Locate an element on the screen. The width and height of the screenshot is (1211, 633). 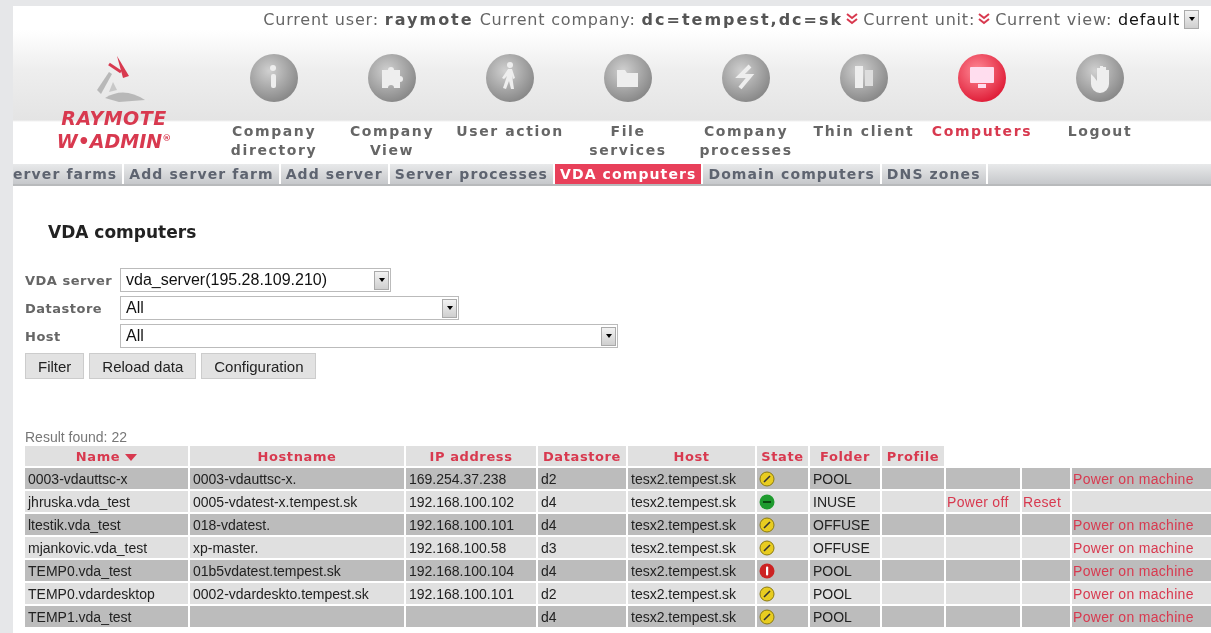
column-header: Name is located at coordinates (106, 456).